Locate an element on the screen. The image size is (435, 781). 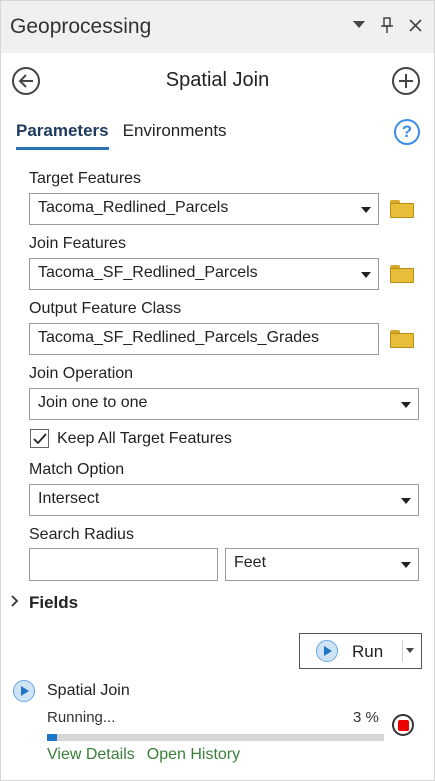
pin-icon is located at coordinates (387, 25).